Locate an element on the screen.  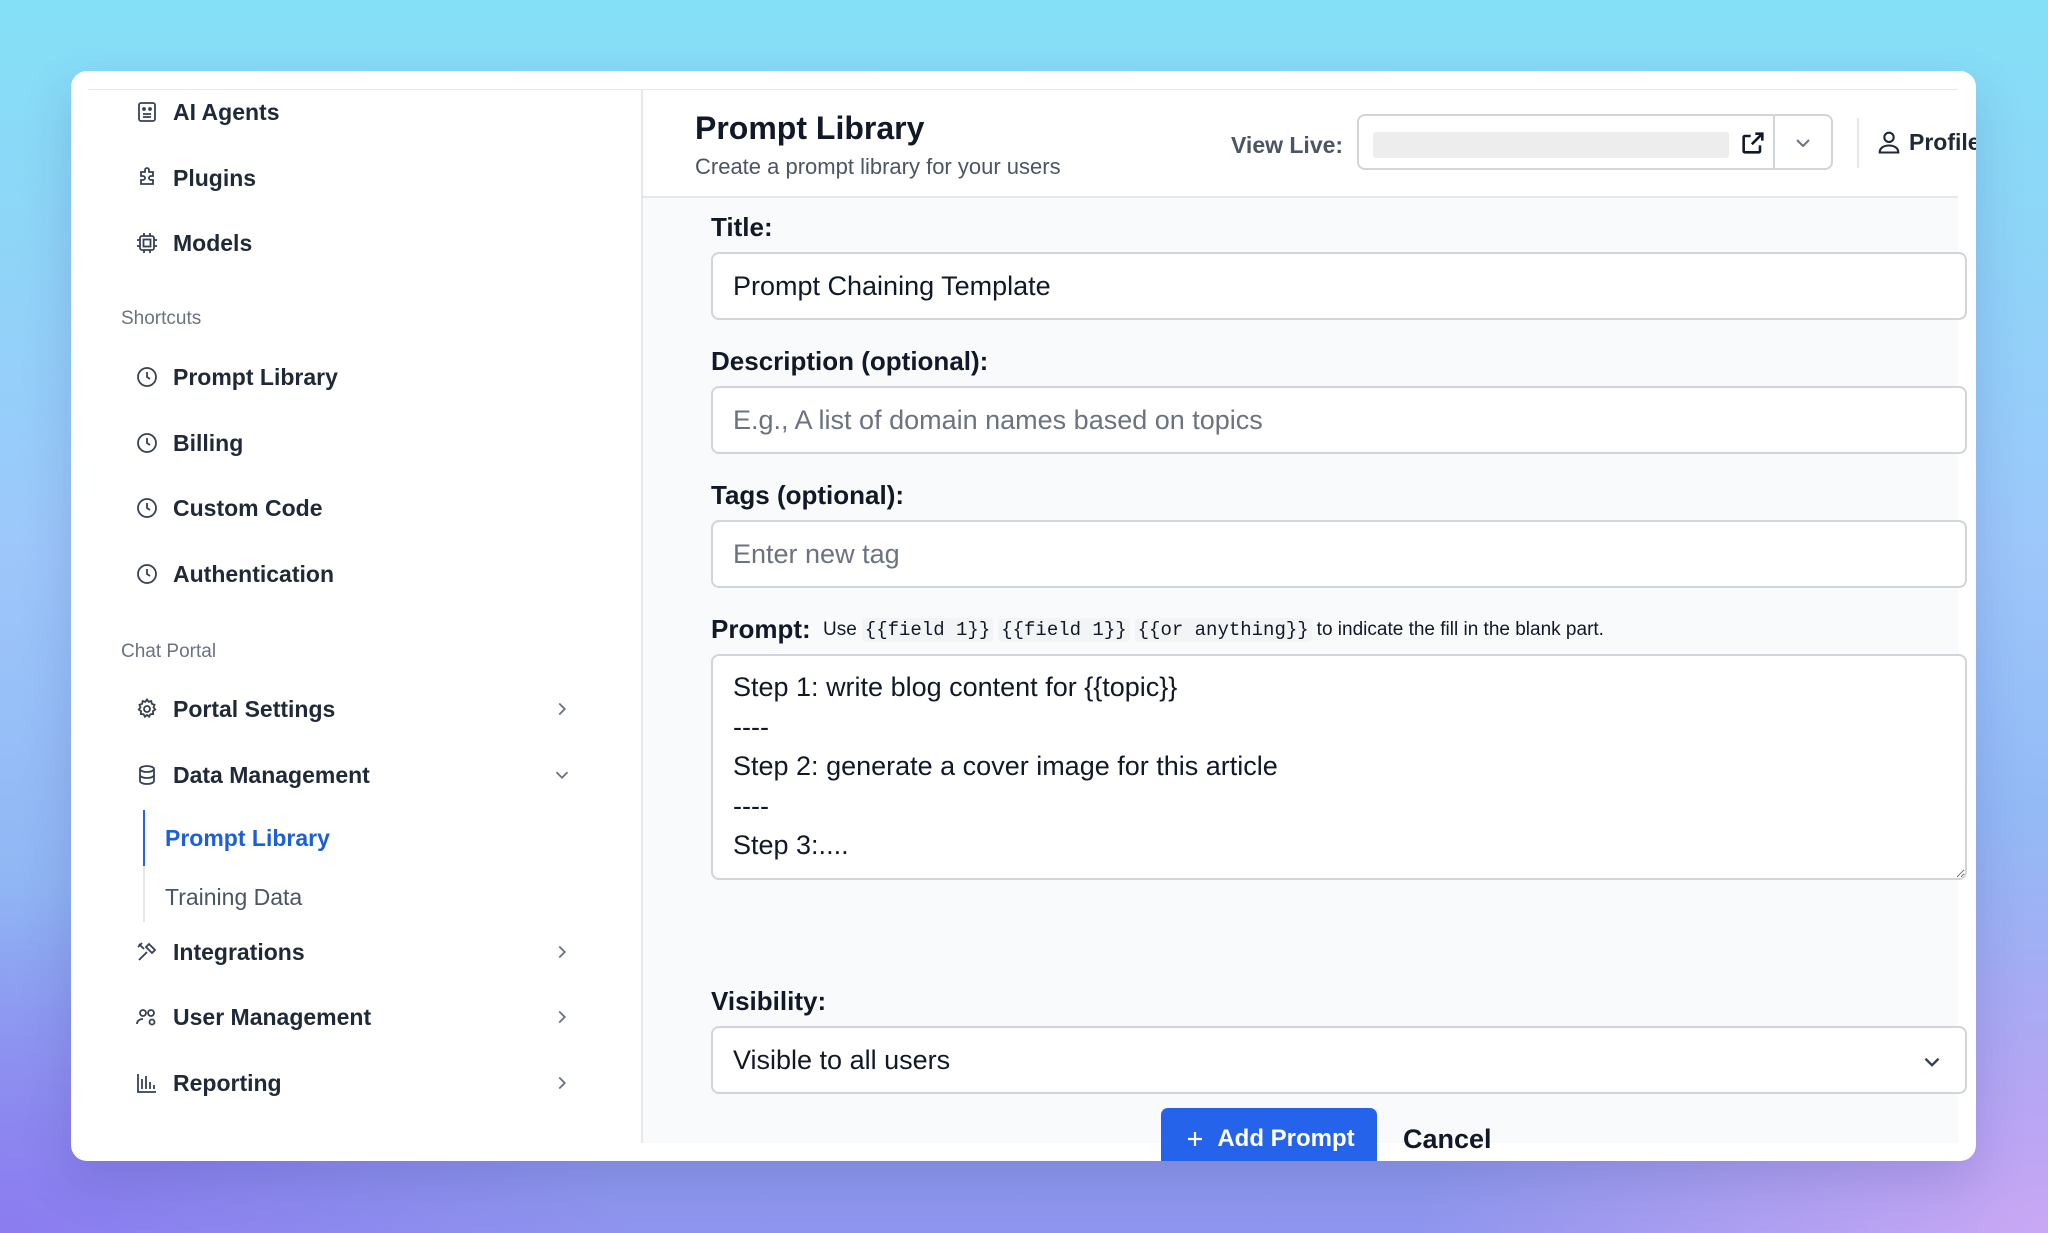
page-title: Prompt Library is located at coordinates (810, 128).